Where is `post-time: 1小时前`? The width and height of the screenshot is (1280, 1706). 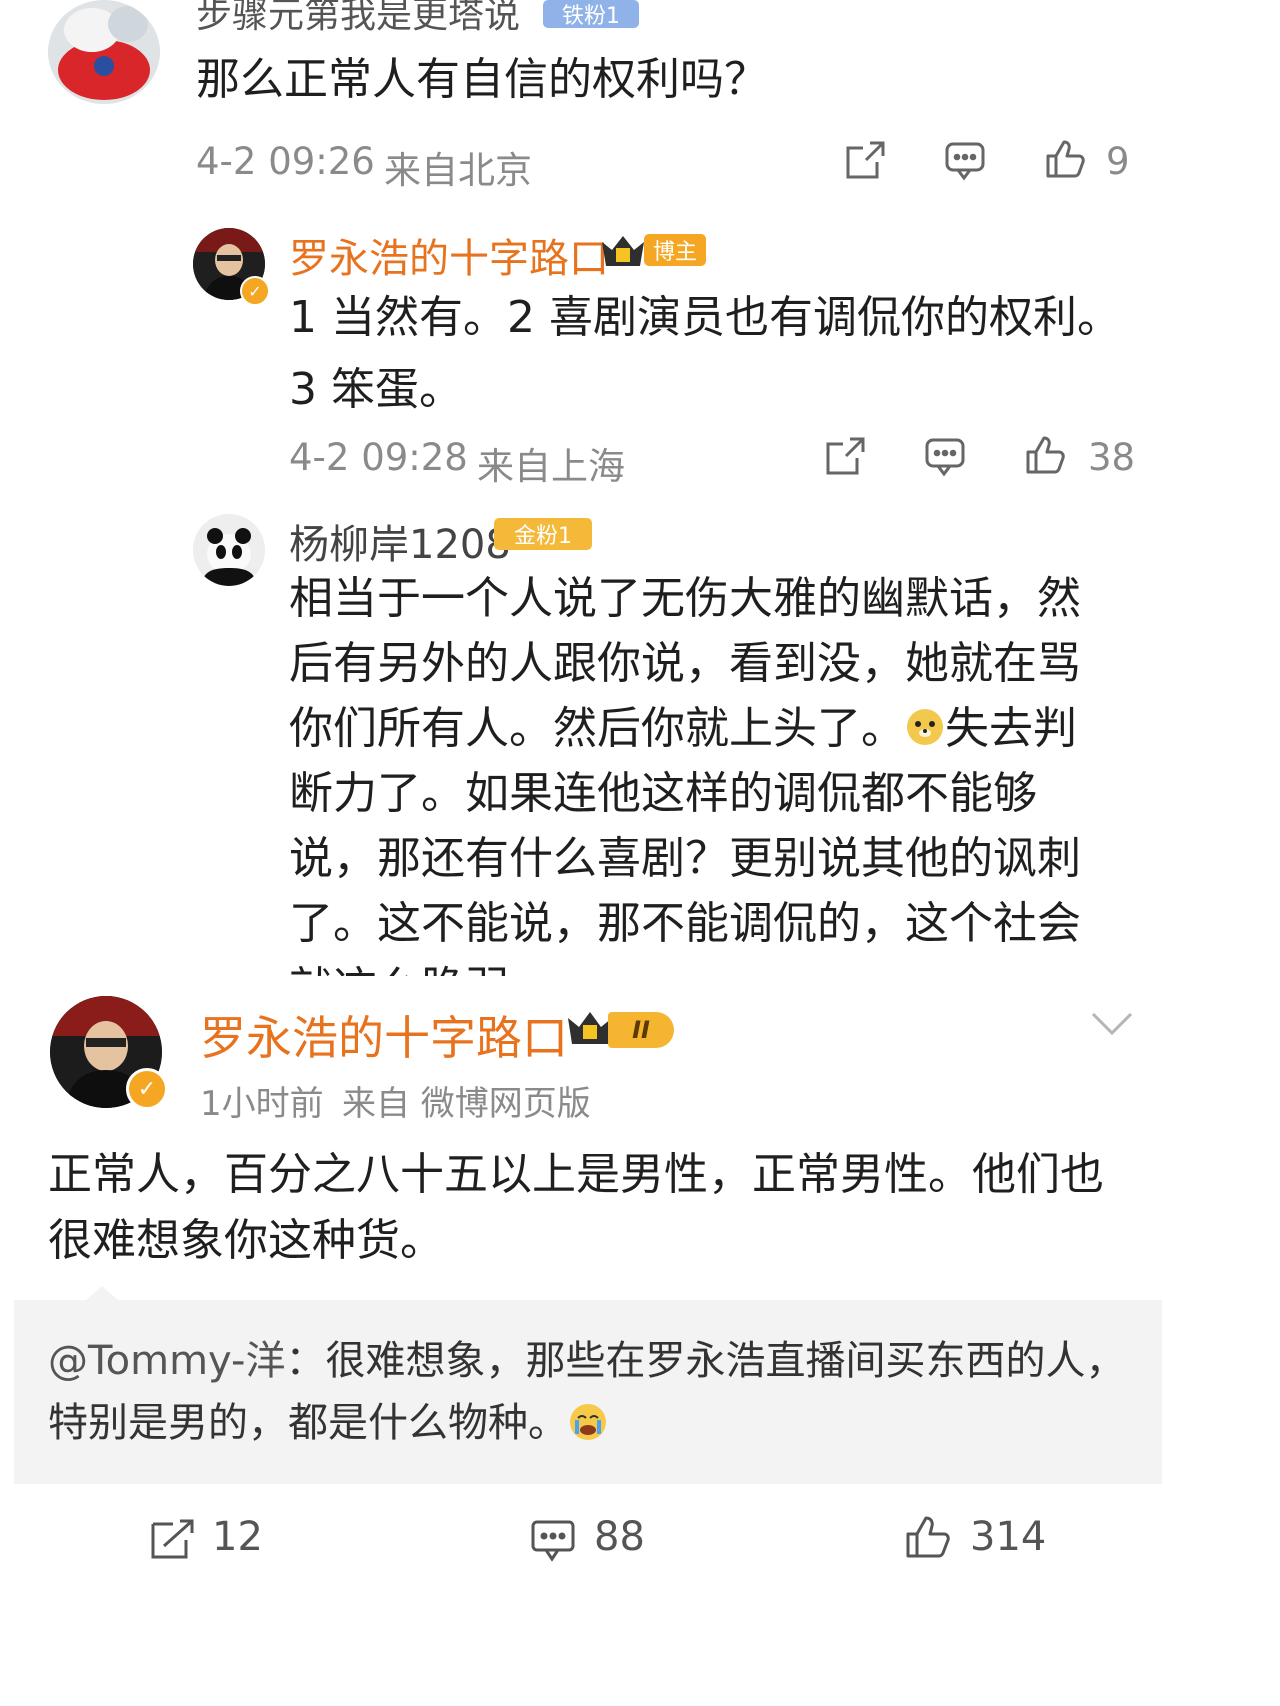
post-time: 1小时前 is located at coordinates (262, 1104).